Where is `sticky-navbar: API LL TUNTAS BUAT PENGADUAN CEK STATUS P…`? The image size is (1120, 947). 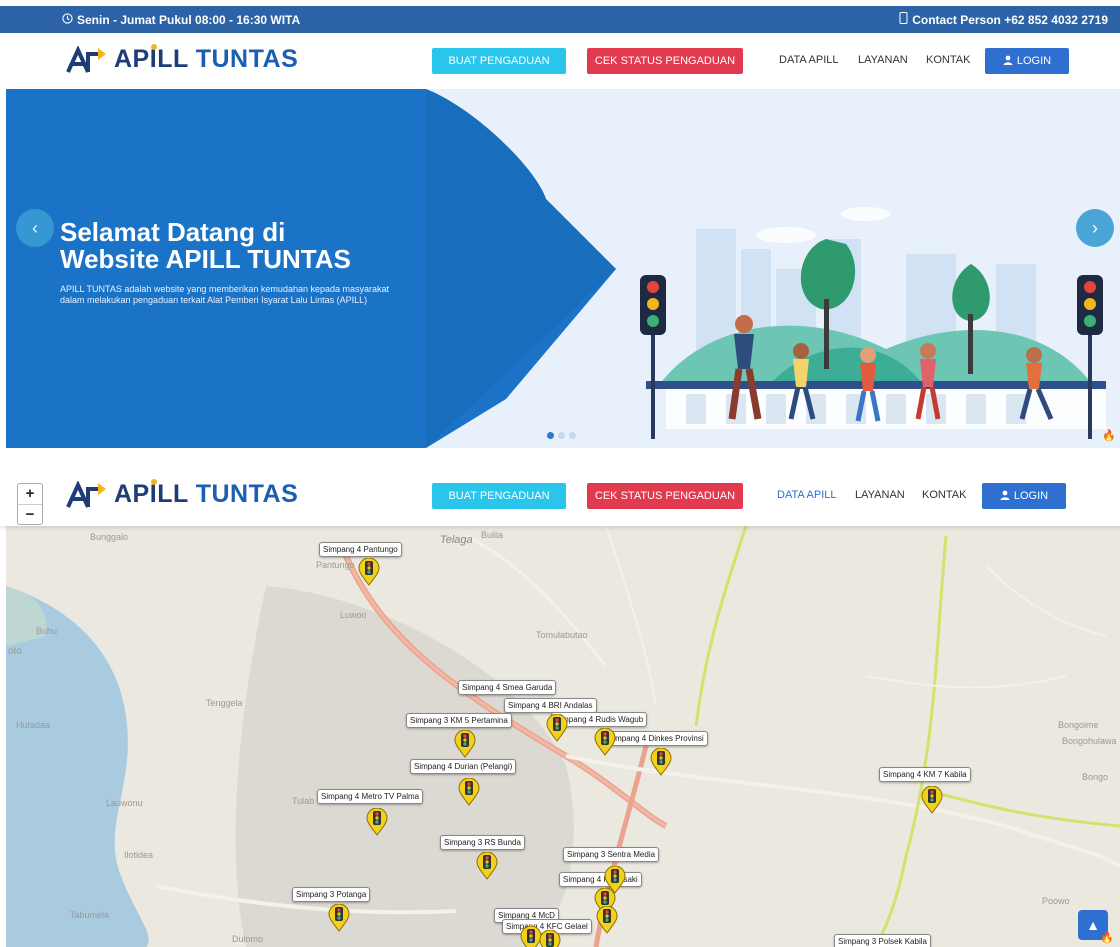 sticky-navbar: API LL TUNTAS BUAT PENGADUAN CEK STATUS P… is located at coordinates (560, 497).